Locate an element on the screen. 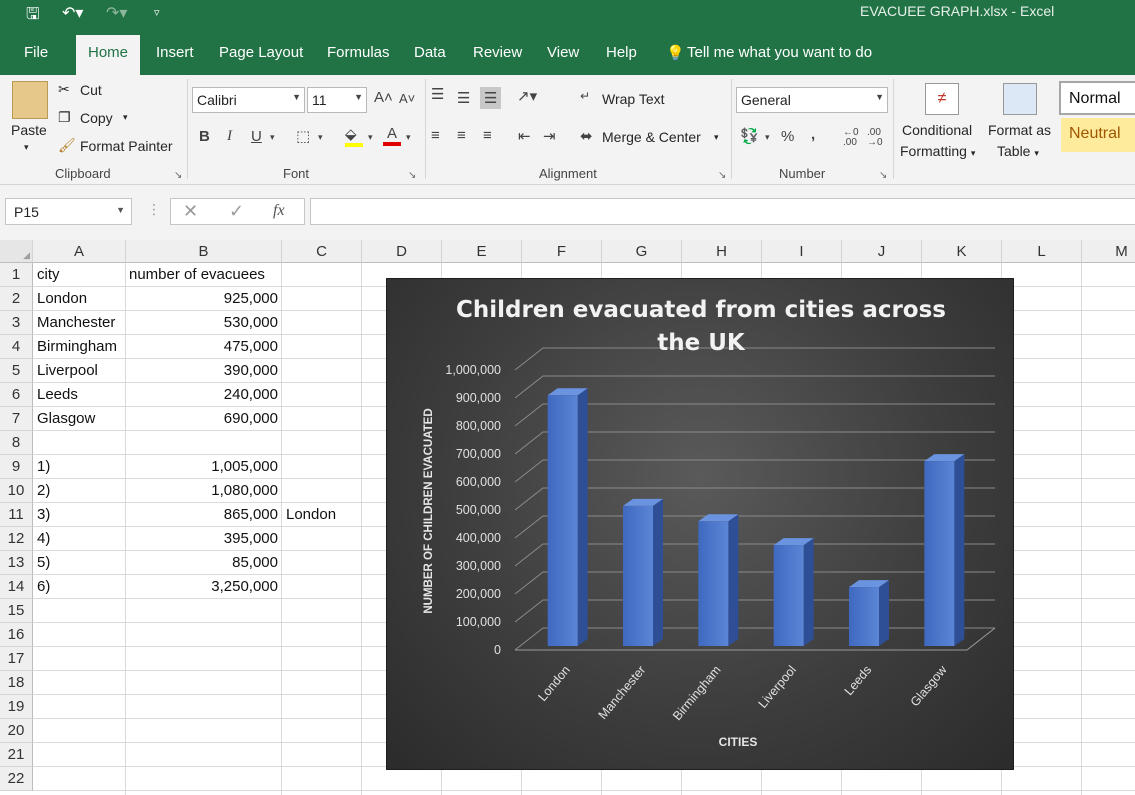 The image size is (1135, 795). y-tick-label: 900,000 is located at coordinates (478, 398).